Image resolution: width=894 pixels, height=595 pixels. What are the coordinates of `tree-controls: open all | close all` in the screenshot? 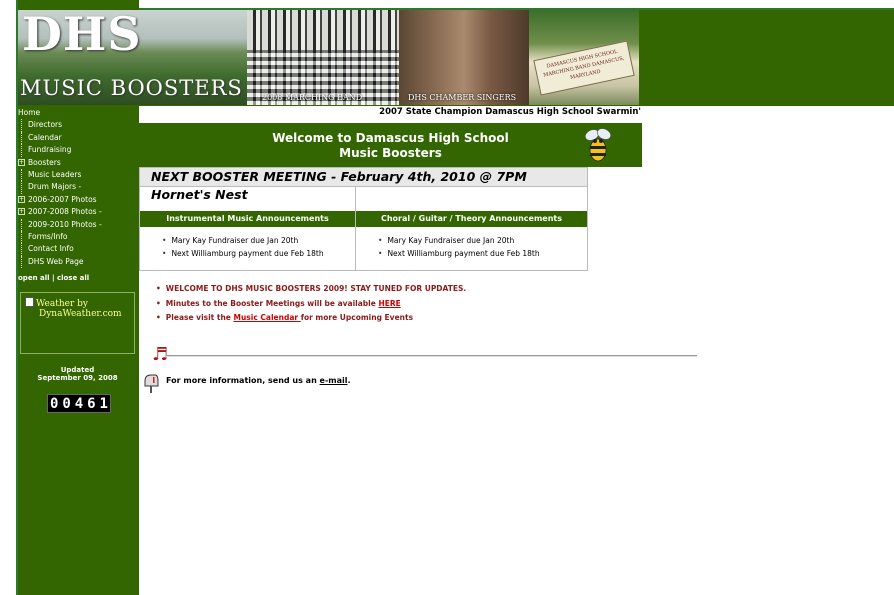 It's located at (53, 278).